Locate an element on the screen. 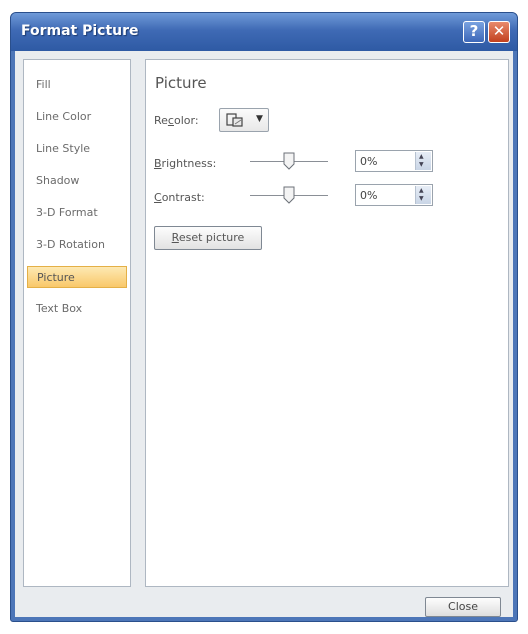  help-button: ? is located at coordinates (474, 32).